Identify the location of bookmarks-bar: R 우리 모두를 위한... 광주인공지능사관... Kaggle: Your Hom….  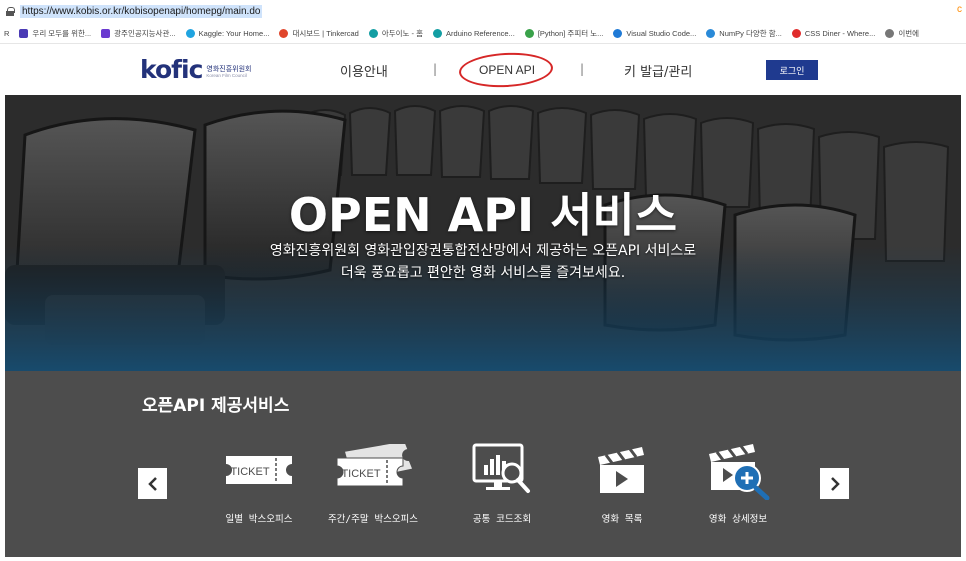
(483, 34).